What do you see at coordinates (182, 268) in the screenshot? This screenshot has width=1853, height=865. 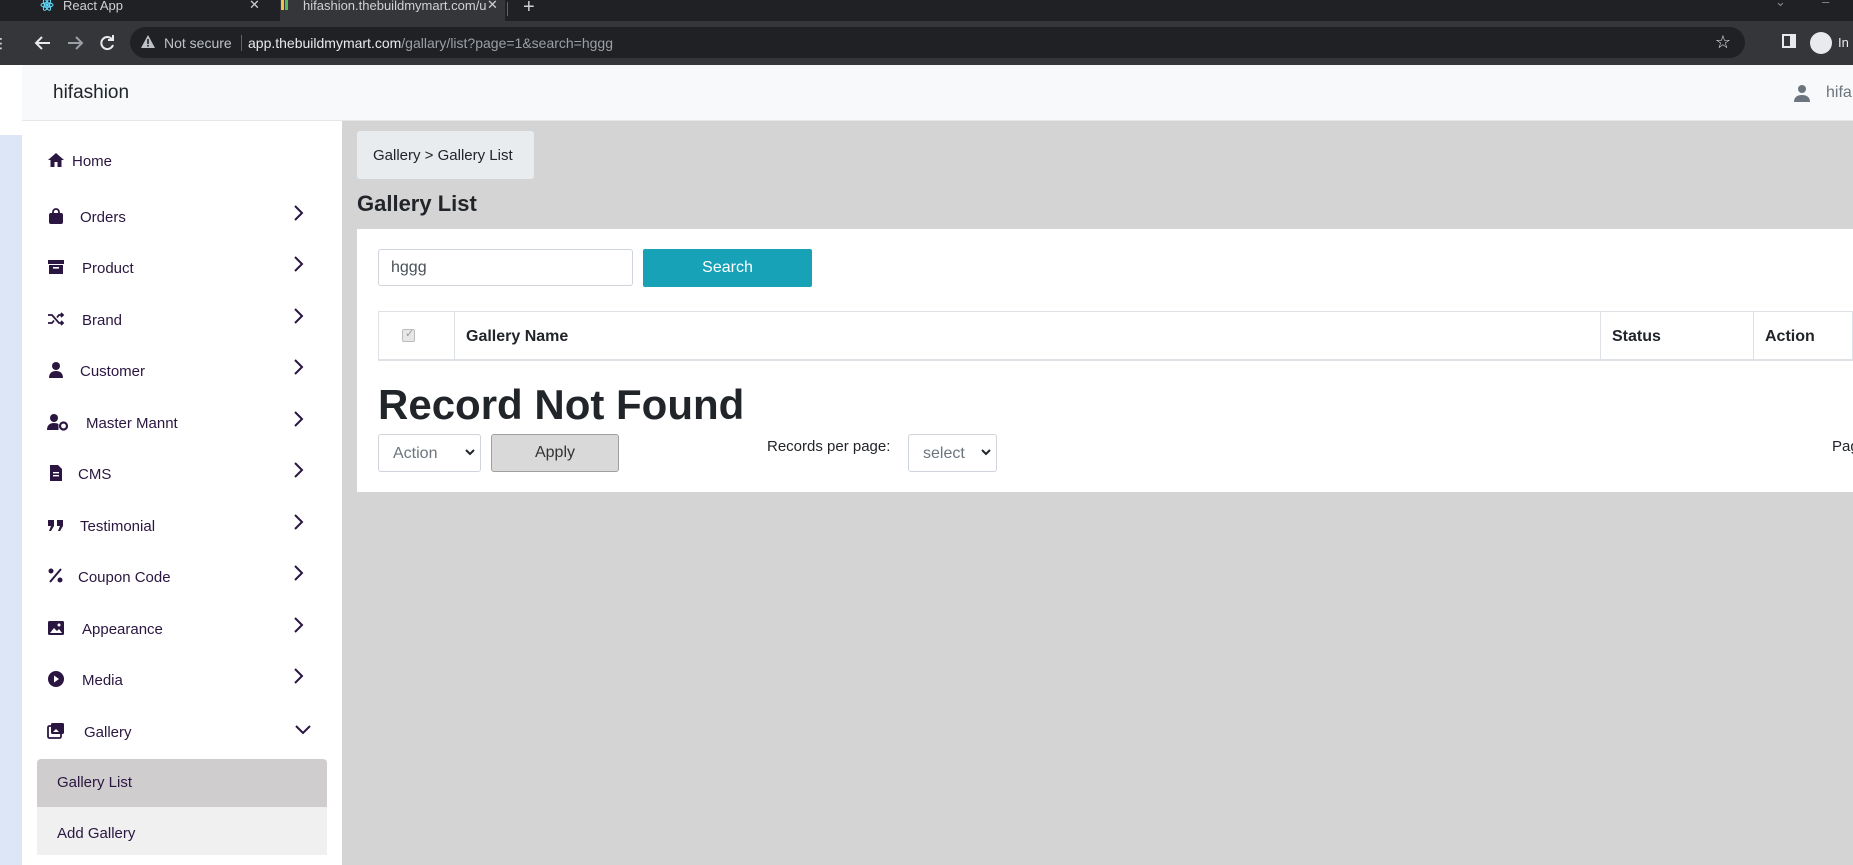 I see `sidebar-item-product: Product` at bounding box center [182, 268].